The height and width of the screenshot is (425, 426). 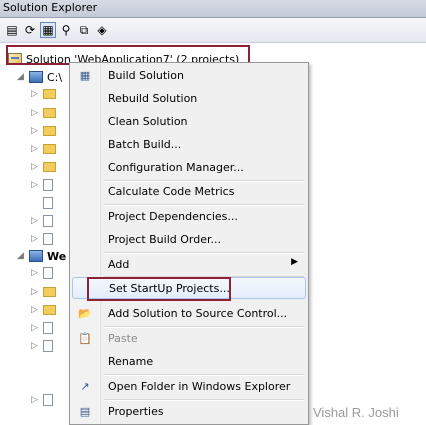 What do you see at coordinates (30, 30) in the screenshot?
I see `refresh-icon: ⟳` at bounding box center [30, 30].